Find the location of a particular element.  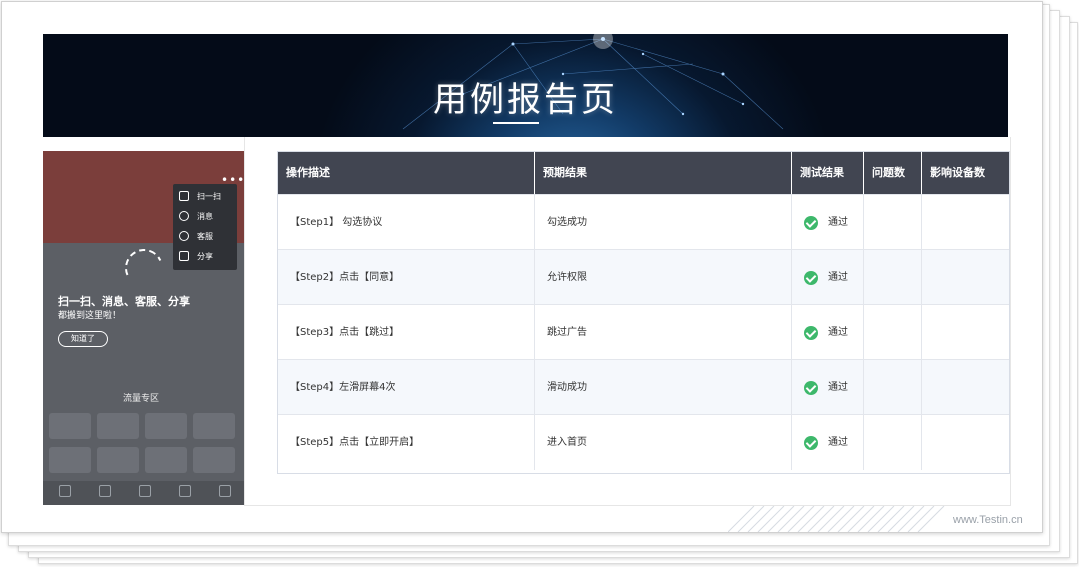

decorative-hatch is located at coordinates (836, 519).